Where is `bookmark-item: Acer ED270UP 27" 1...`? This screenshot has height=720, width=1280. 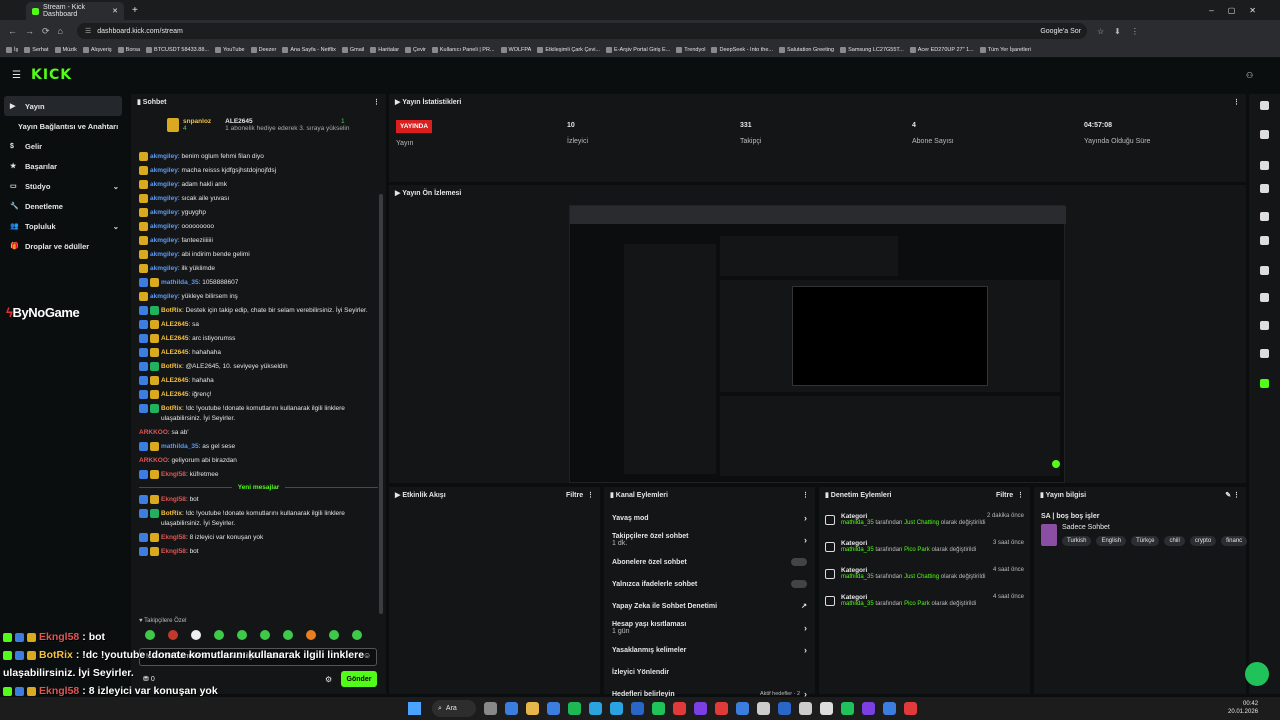 bookmark-item: Acer ED270UP 27" 1... is located at coordinates (941, 49).